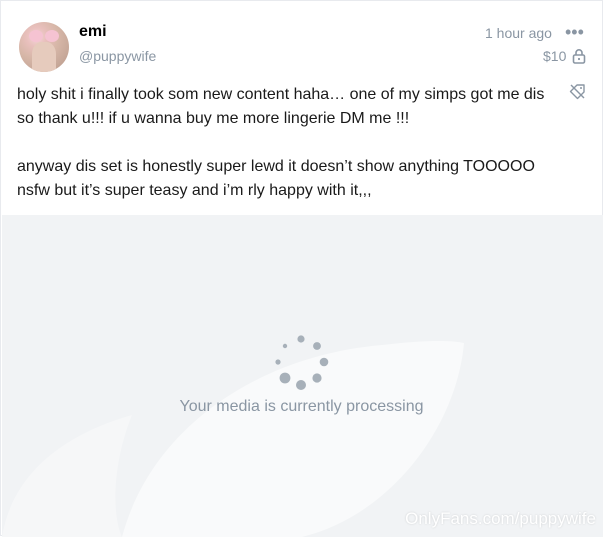  Describe the element at coordinates (117, 56) in the screenshot. I see `author-handle: @puppywife` at that location.